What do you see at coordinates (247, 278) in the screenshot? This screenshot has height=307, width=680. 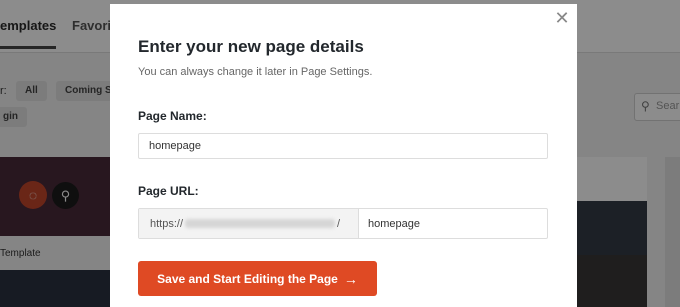 I see `save-button-label: Save and Start Editing the Page` at bounding box center [247, 278].